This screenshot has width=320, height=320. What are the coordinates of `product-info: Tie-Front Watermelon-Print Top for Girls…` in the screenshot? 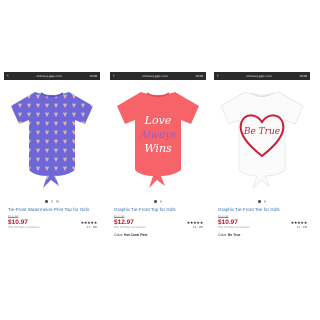 It's located at (52, 217).